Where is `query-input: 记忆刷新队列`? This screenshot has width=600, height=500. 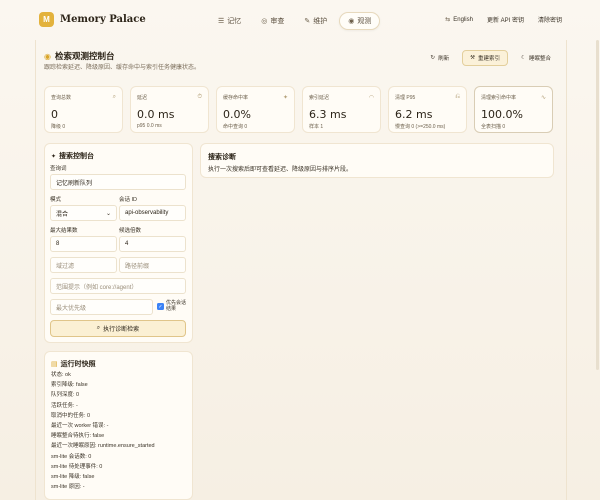 query-input: 记忆刷新队列 is located at coordinates (118, 182).